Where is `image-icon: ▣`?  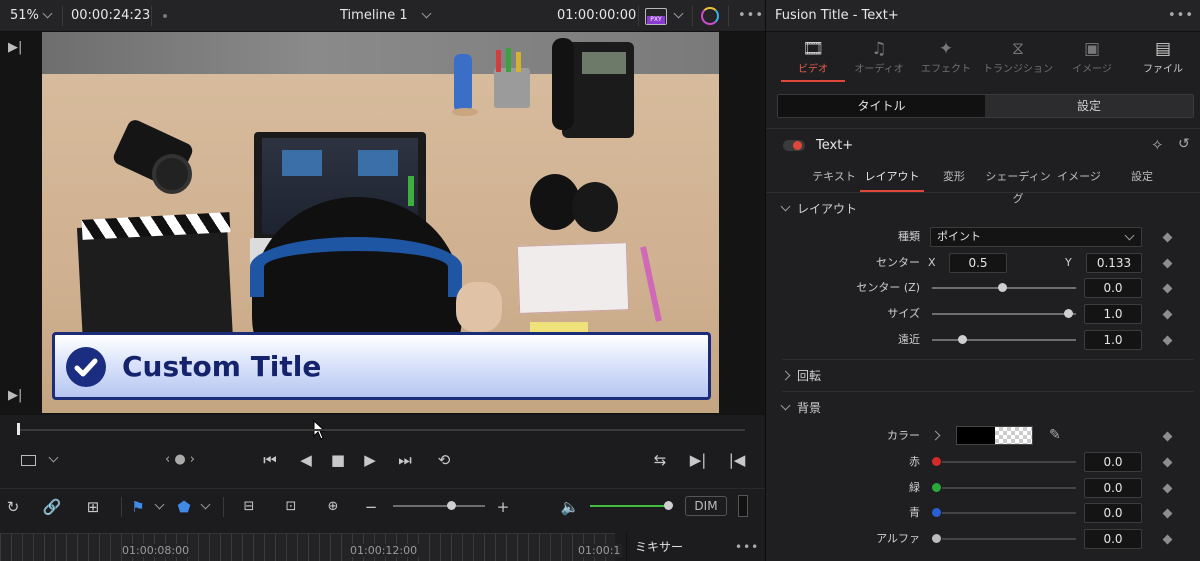 image-icon: ▣ is located at coordinates (1092, 49).